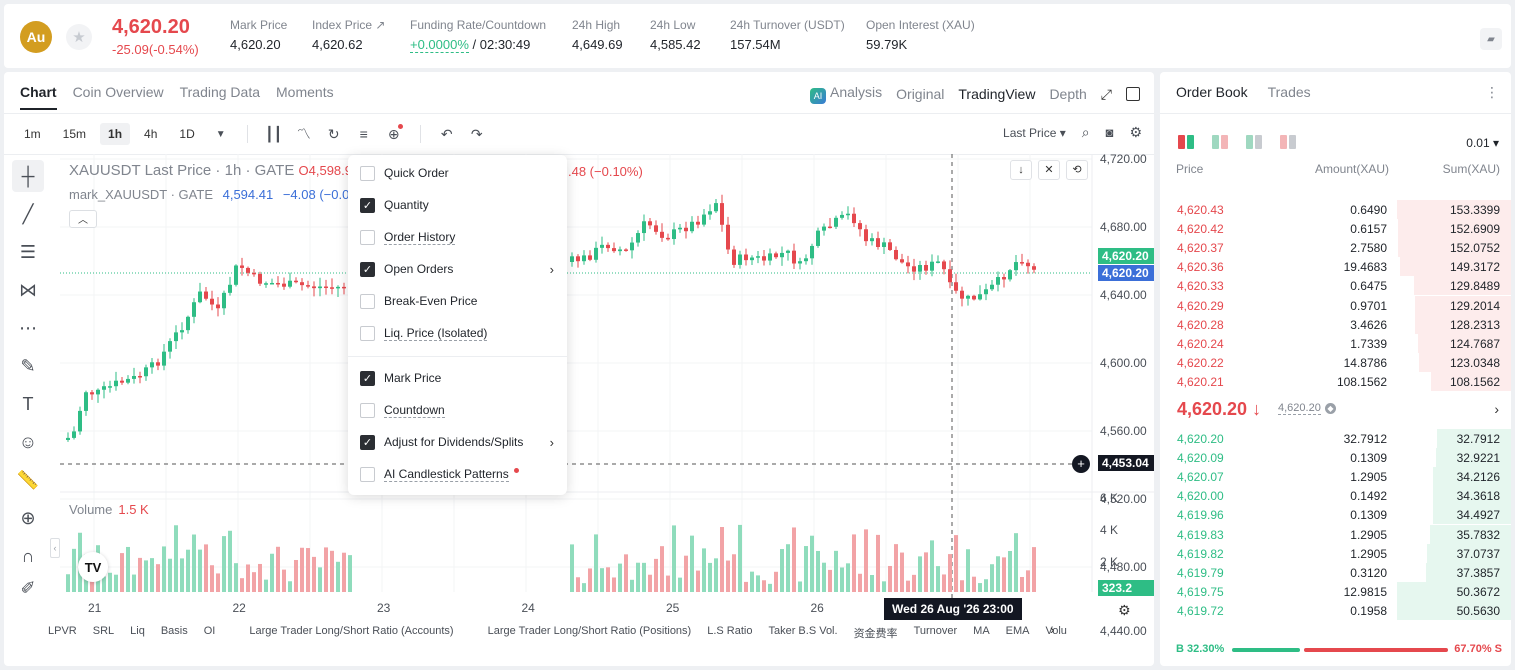 The width and height of the screenshot is (1515, 670). I want to click on notebook-icon: ▰, so click(1491, 39).